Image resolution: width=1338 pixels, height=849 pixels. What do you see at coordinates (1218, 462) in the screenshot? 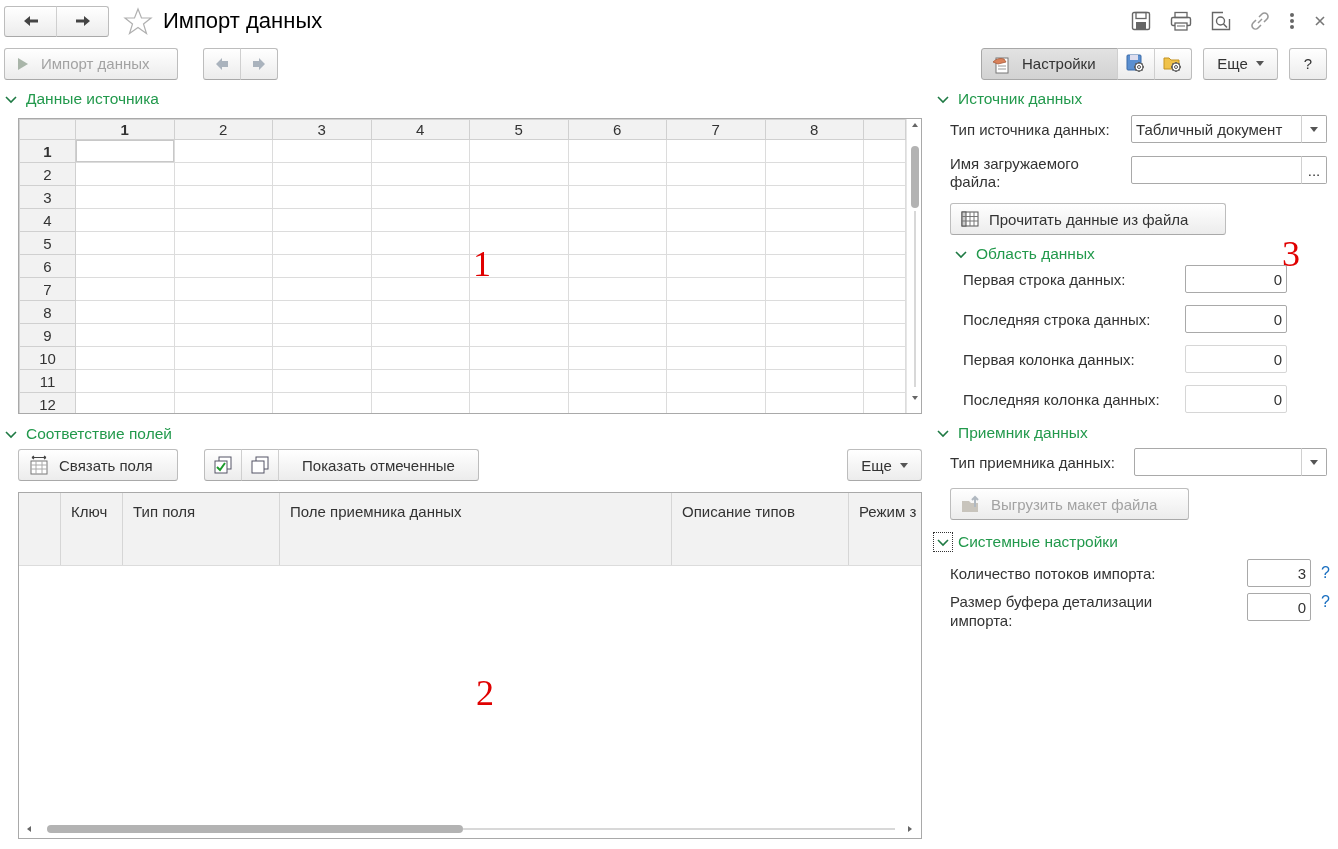
I see `receiver-type-field` at bounding box center [1218, 462].